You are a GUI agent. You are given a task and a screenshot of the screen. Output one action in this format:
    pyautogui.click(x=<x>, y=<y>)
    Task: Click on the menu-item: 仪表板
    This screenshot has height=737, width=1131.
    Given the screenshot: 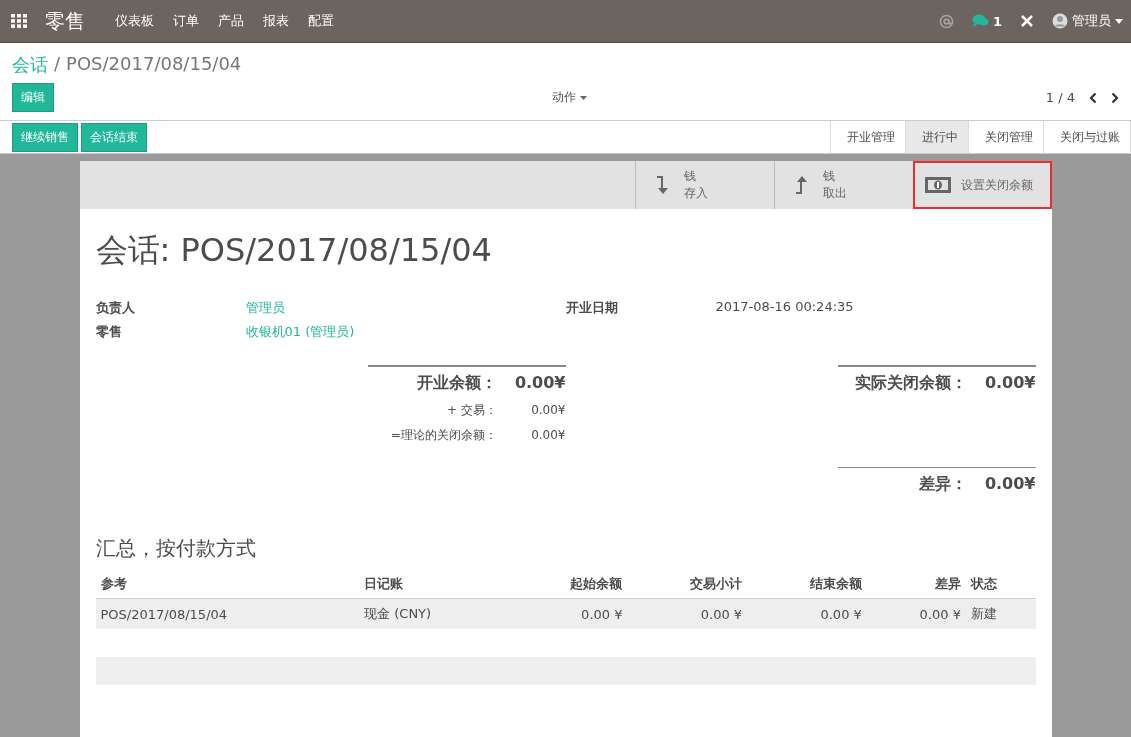 What is the action you would take?
    pyautogui.click(x=134, y=21)
    